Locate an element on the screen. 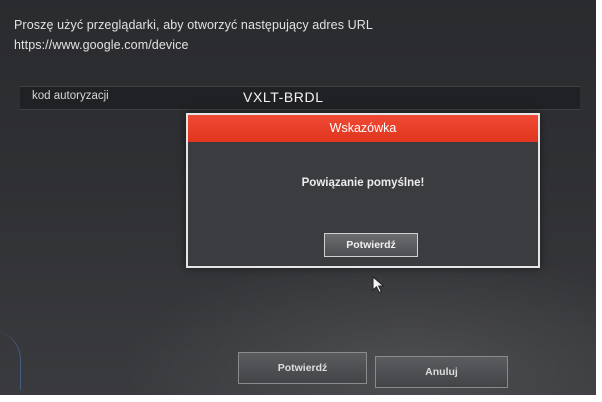  device-url: https://www.google.com/device is located at coordinates (101, 45).